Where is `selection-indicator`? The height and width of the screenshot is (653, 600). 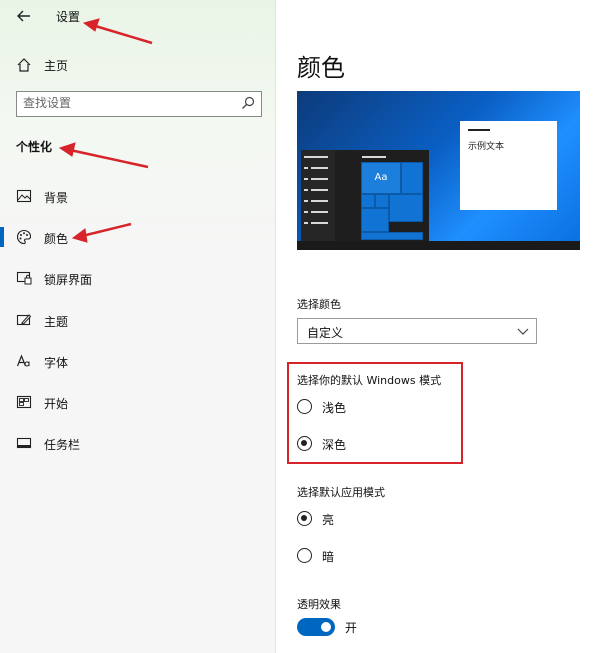 selection-indicator is located at coordinates (2, 237).